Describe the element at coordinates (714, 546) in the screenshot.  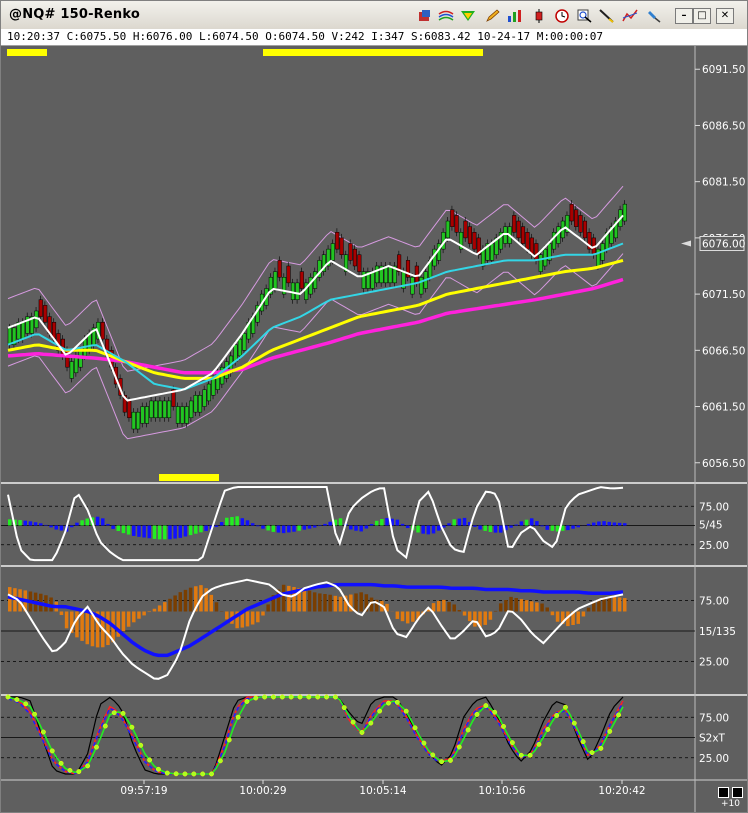
I see `y-tick-label: 25.00` at that location.